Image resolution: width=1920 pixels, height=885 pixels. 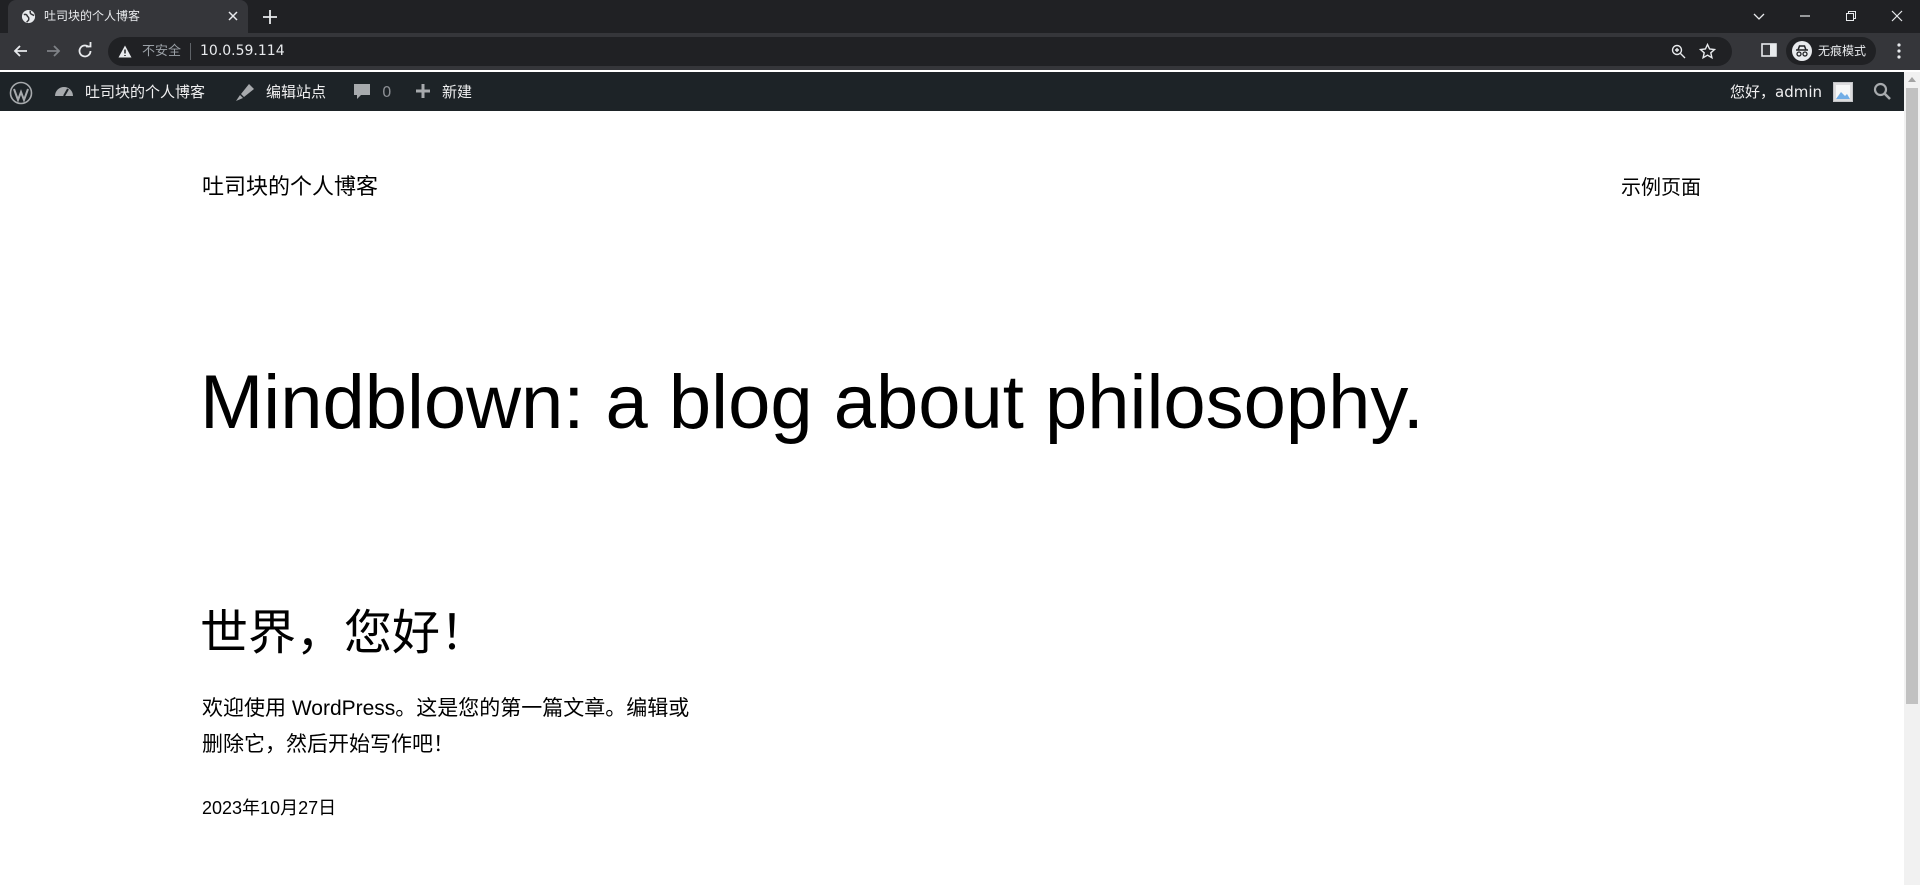 What do you see at coordinates (290, 187) in the screenshot?
I see `site-title-link: 吐司块的个人博客` at bounding box center [290, 187].